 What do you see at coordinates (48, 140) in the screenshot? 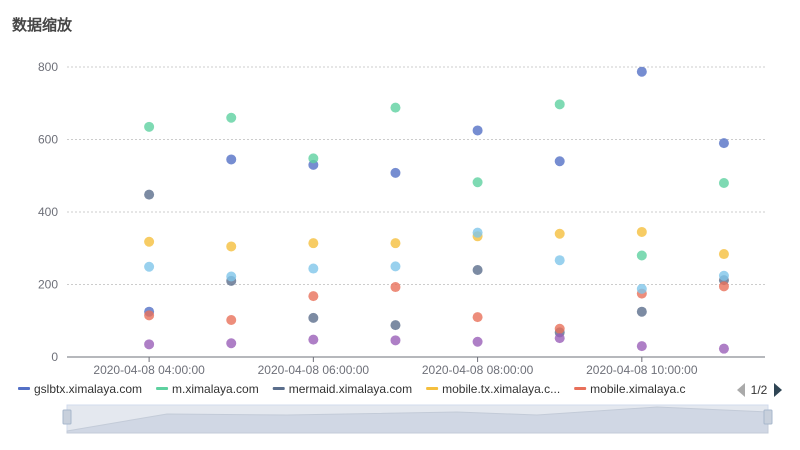
I see `y-tick-label: 600` at bounding box center [48, 140].